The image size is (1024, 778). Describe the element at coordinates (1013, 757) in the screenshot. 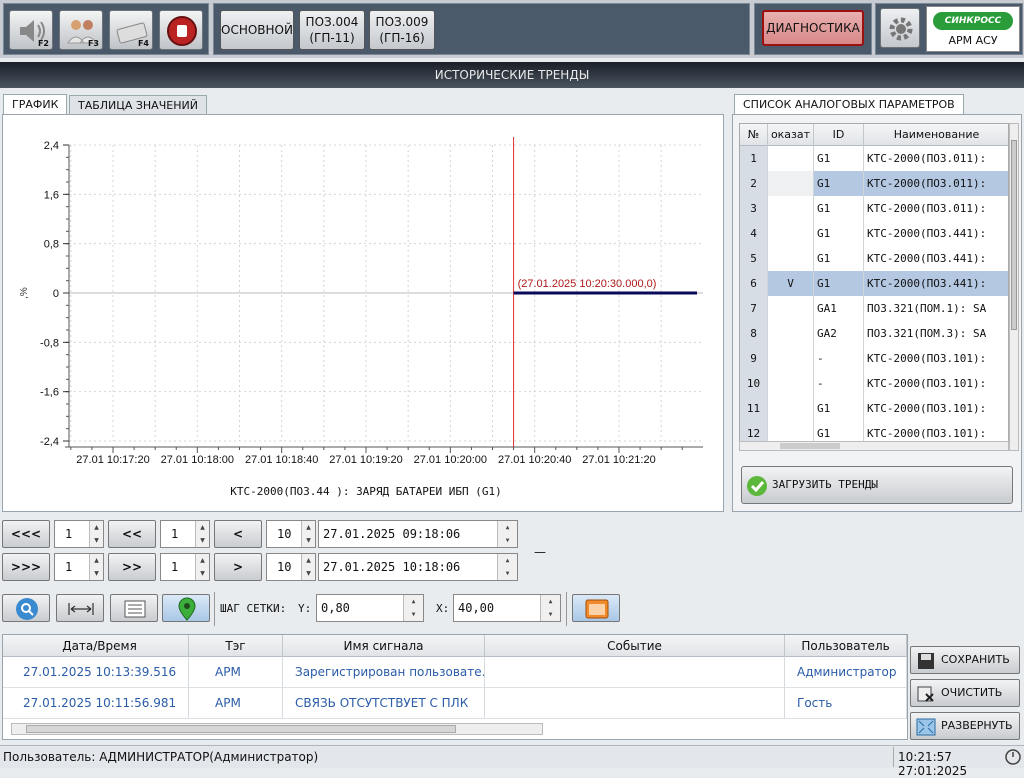

I see `power-icon` at that location.